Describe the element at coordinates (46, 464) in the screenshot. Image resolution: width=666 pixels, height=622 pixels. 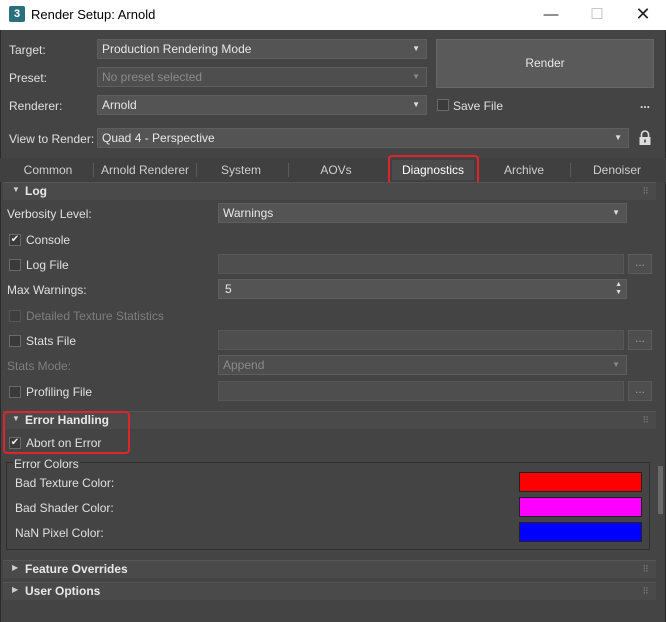
I see `error-colors-group-label: Error Colors` at that location.